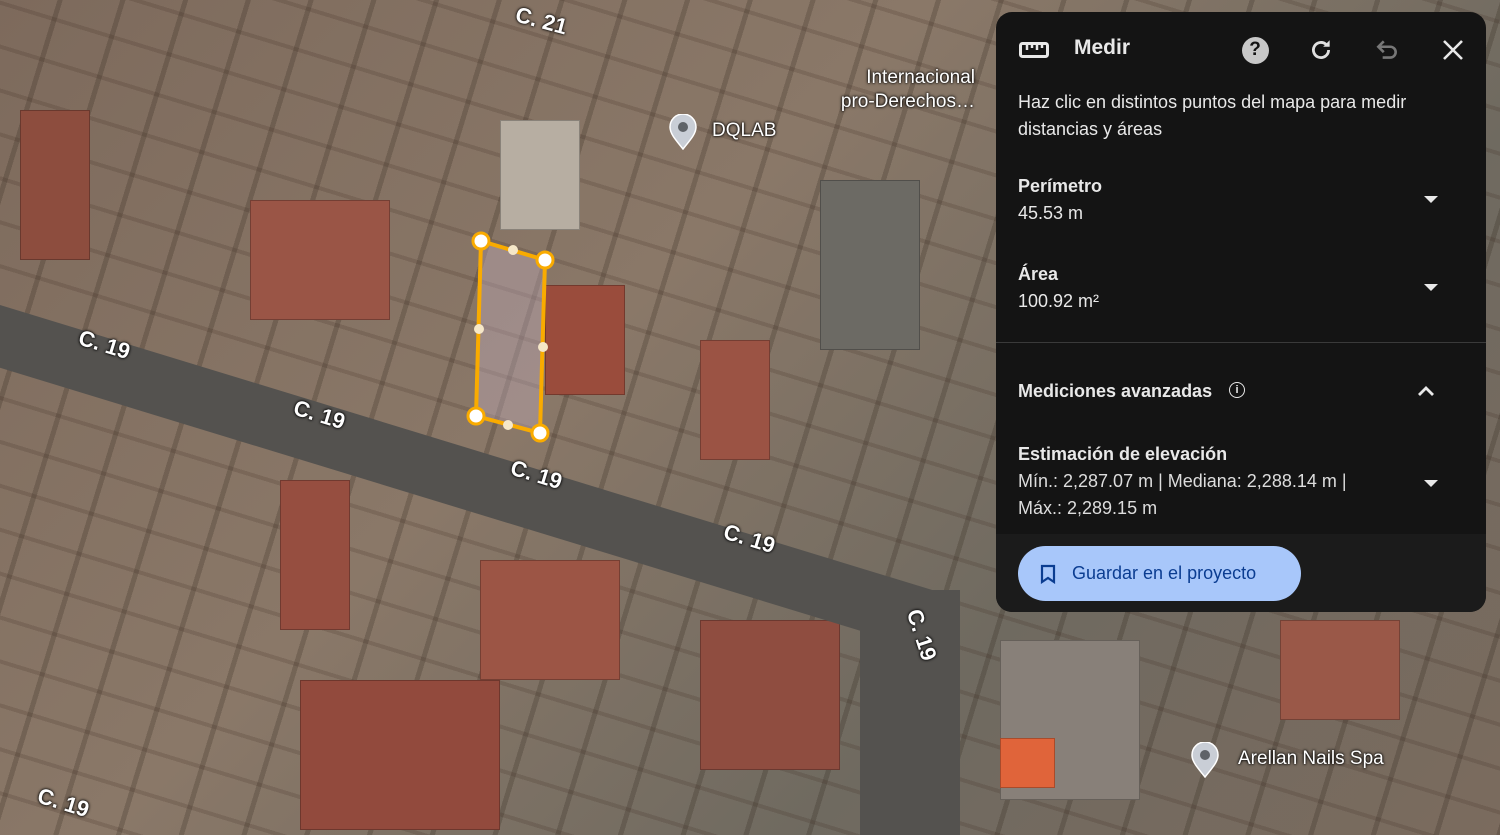 This screenshot has width=1500, height=835. What do you see at coordinates (1237, 390) in the screenshot?
I see `info-icon: i` at bounding box center [1237, 390].